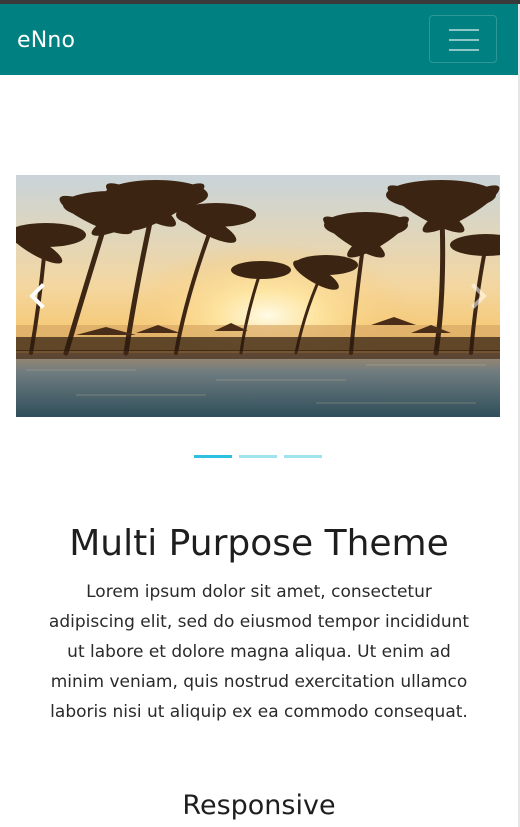  What do you see at coordinates (259, 805) in the screenshot?
I see `feature-heading: Responsive` at bounding box center [259, 805].